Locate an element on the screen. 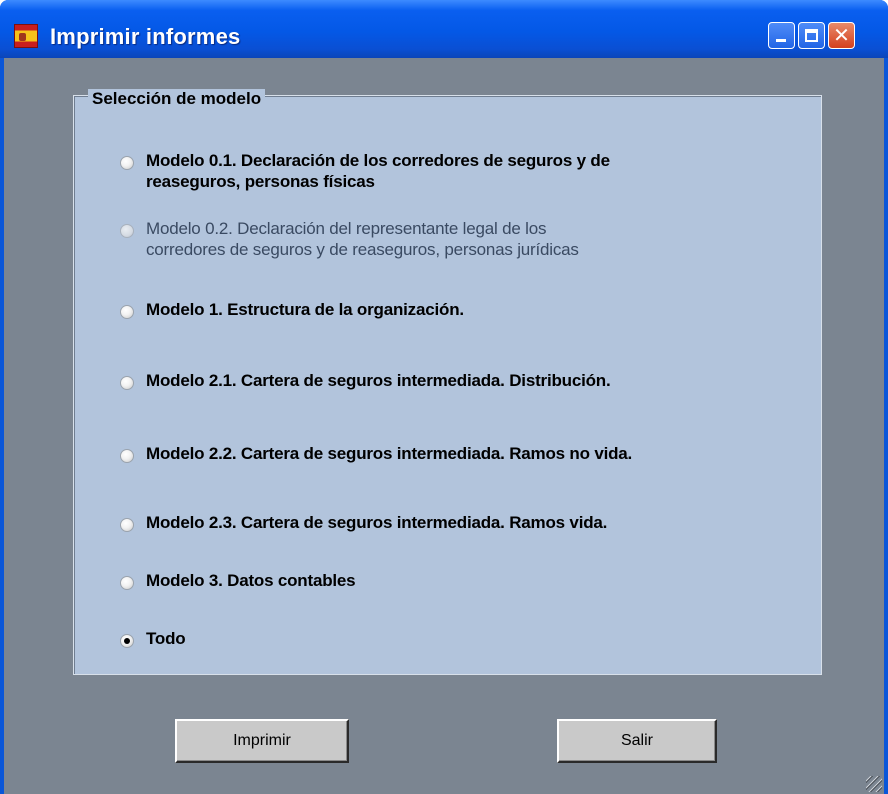 This screenshot has height=794, width=888. print-button: Imprimir is located at coordinates (262, 741).